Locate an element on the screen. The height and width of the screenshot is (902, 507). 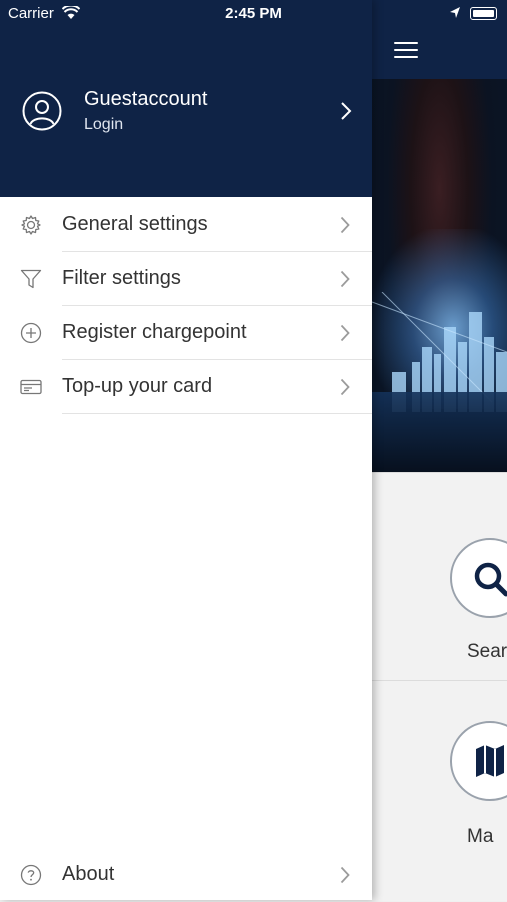
hero-image is located at coordinates (439, 275).